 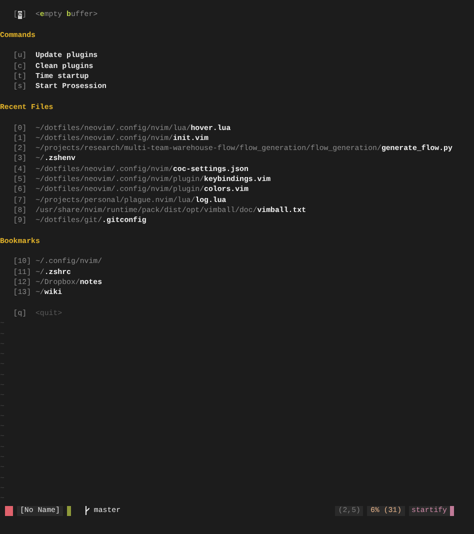 I want to click on branch-icon, so click(x=87, y=511).